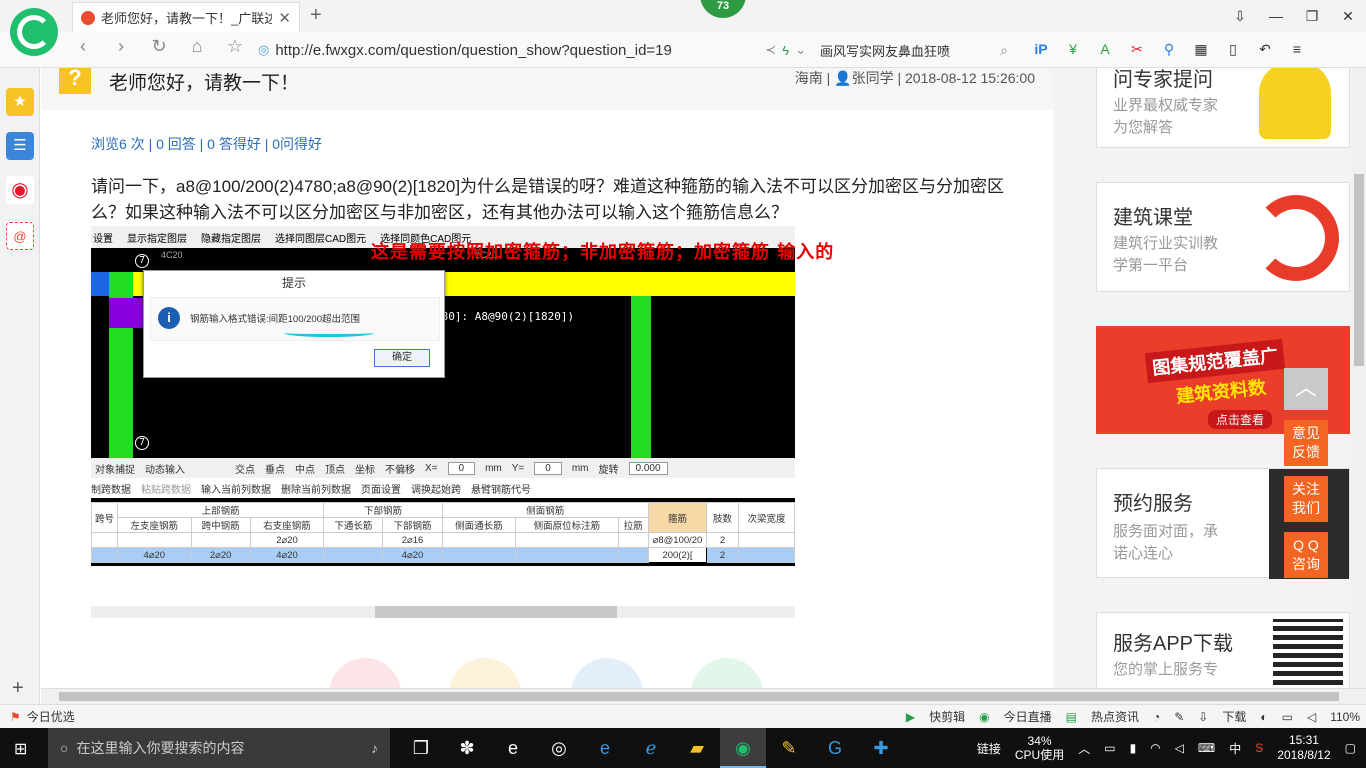  What do you see at coordinates (83, 46) in the screenshot?
I see `back-icon: ‹` at bounding box center [83, 46].